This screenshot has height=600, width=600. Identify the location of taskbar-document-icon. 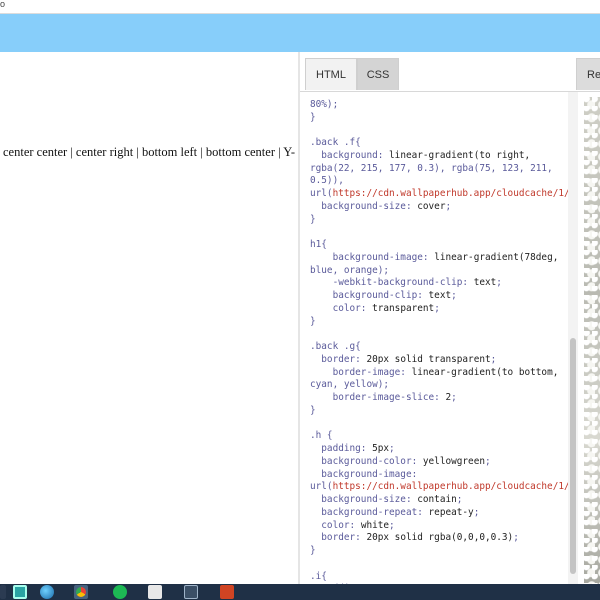
(155, 592).